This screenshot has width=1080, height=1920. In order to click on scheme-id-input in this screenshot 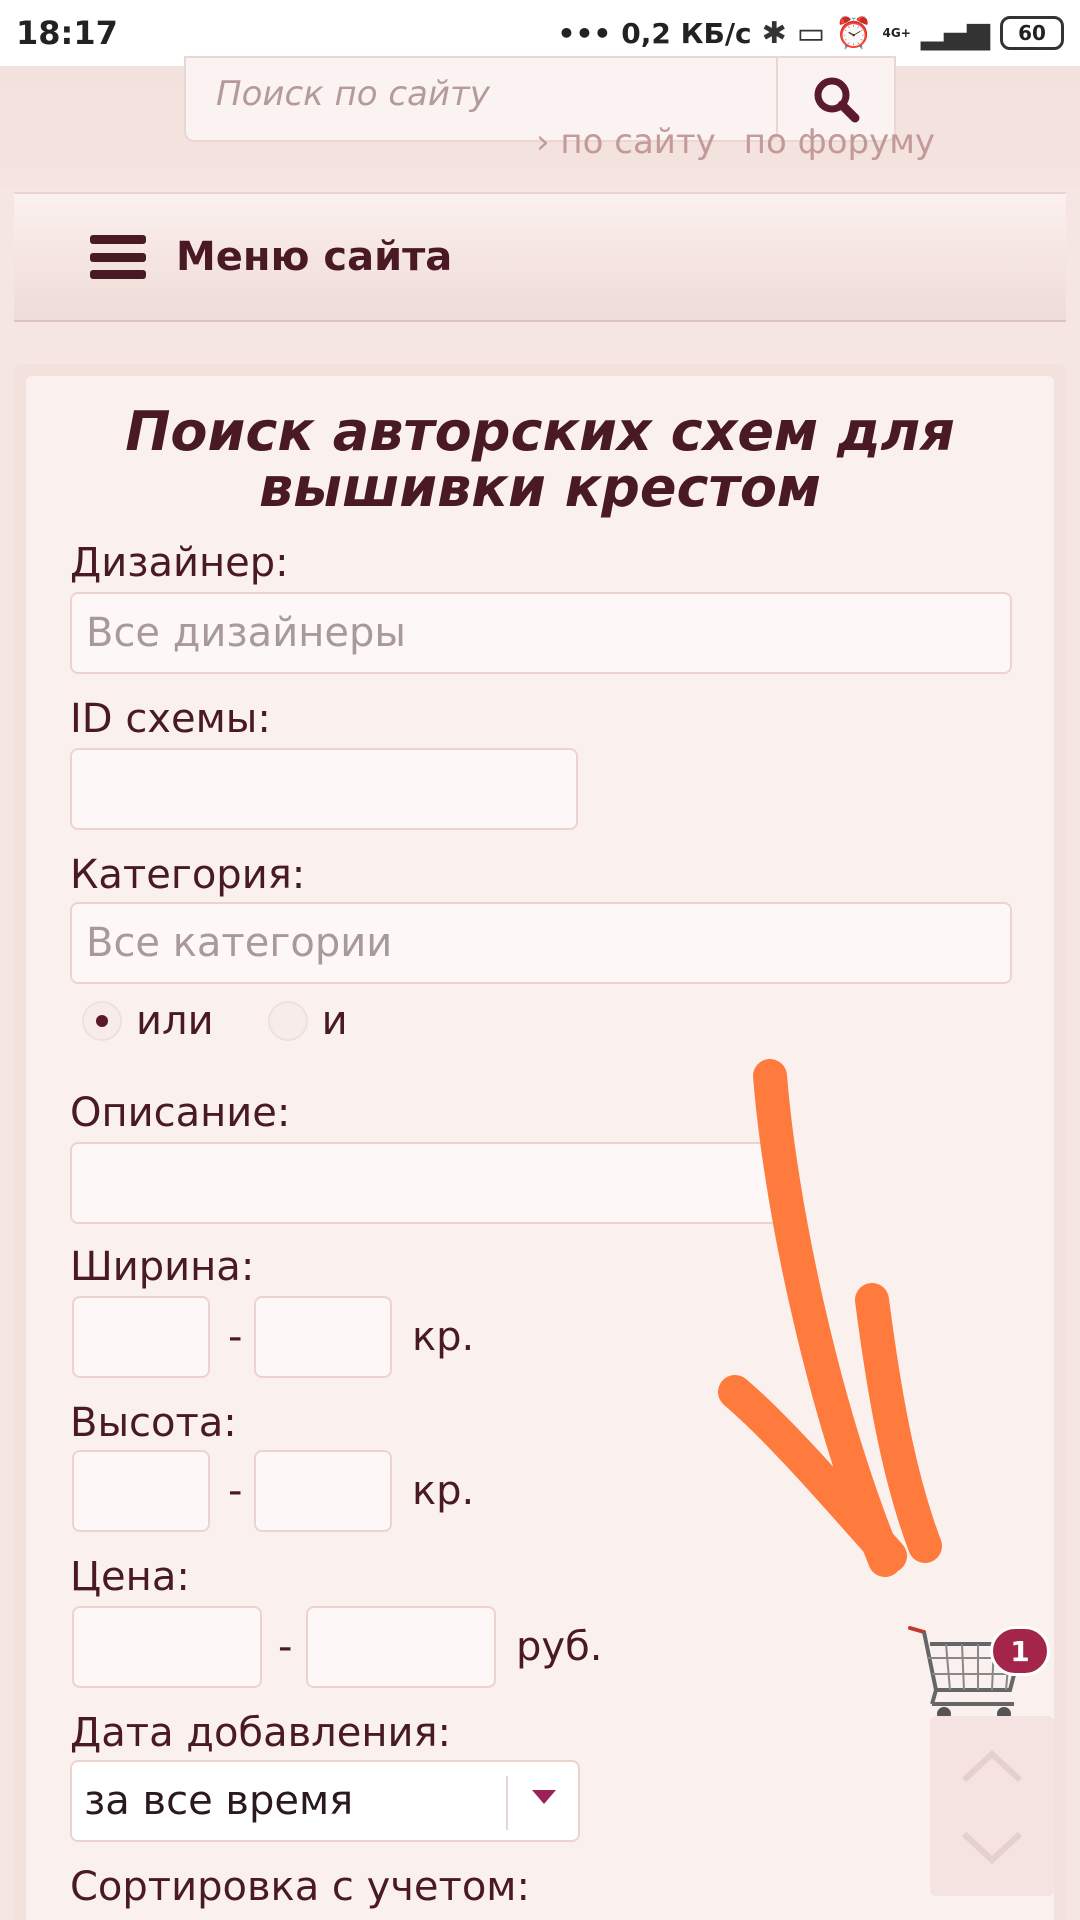, I will do `click(324, 789)`.